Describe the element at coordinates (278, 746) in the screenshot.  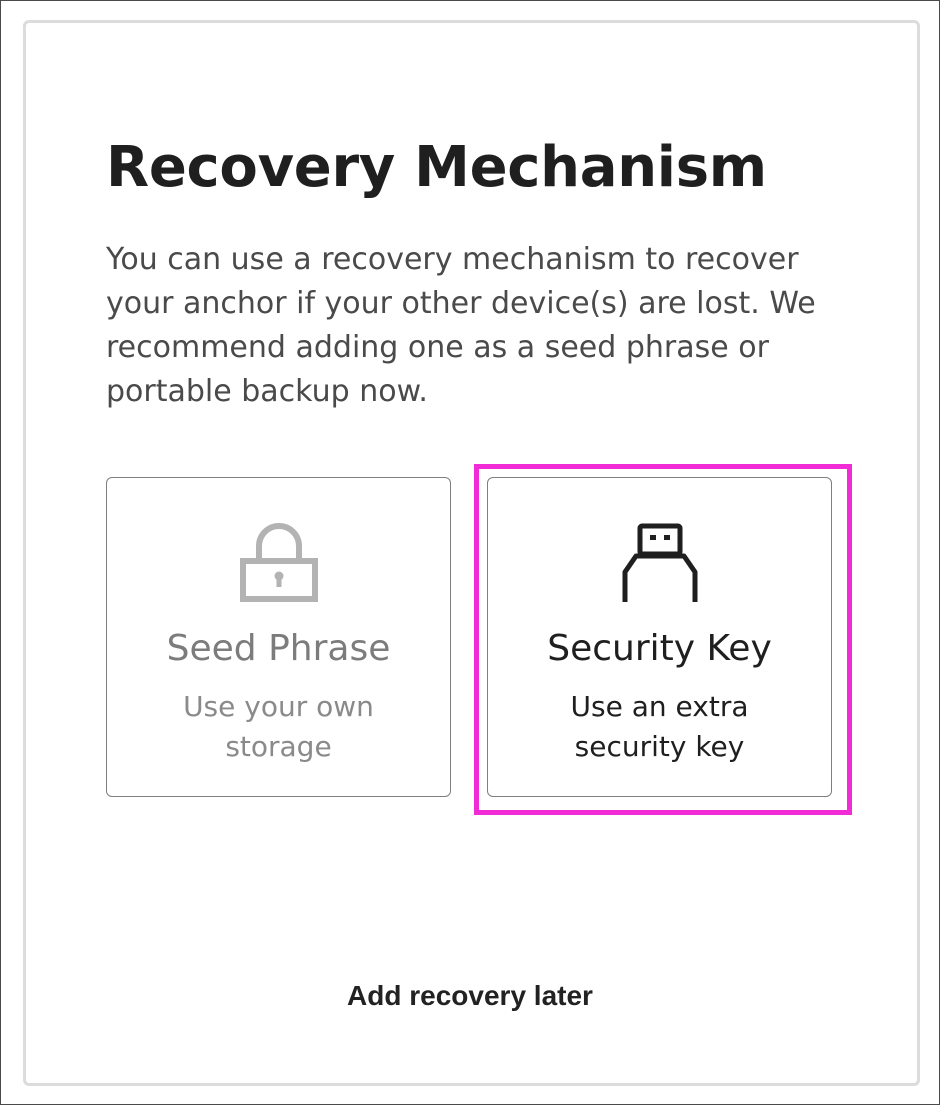
I see `seed-phrase-subtitle-line: storage` at that location.